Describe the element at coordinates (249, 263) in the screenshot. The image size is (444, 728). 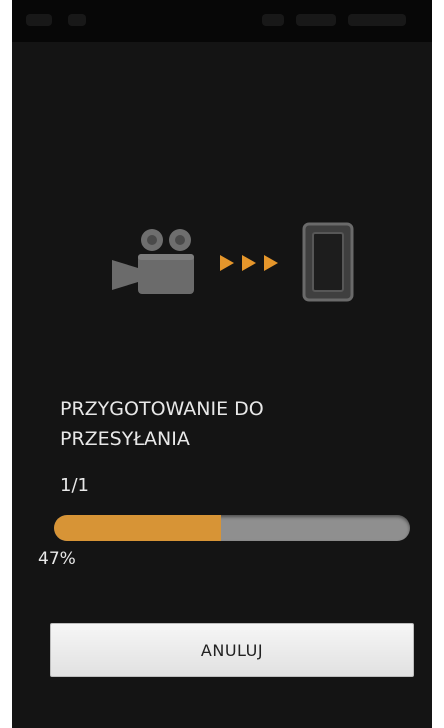
I see `arrows-right-icon` at that location.